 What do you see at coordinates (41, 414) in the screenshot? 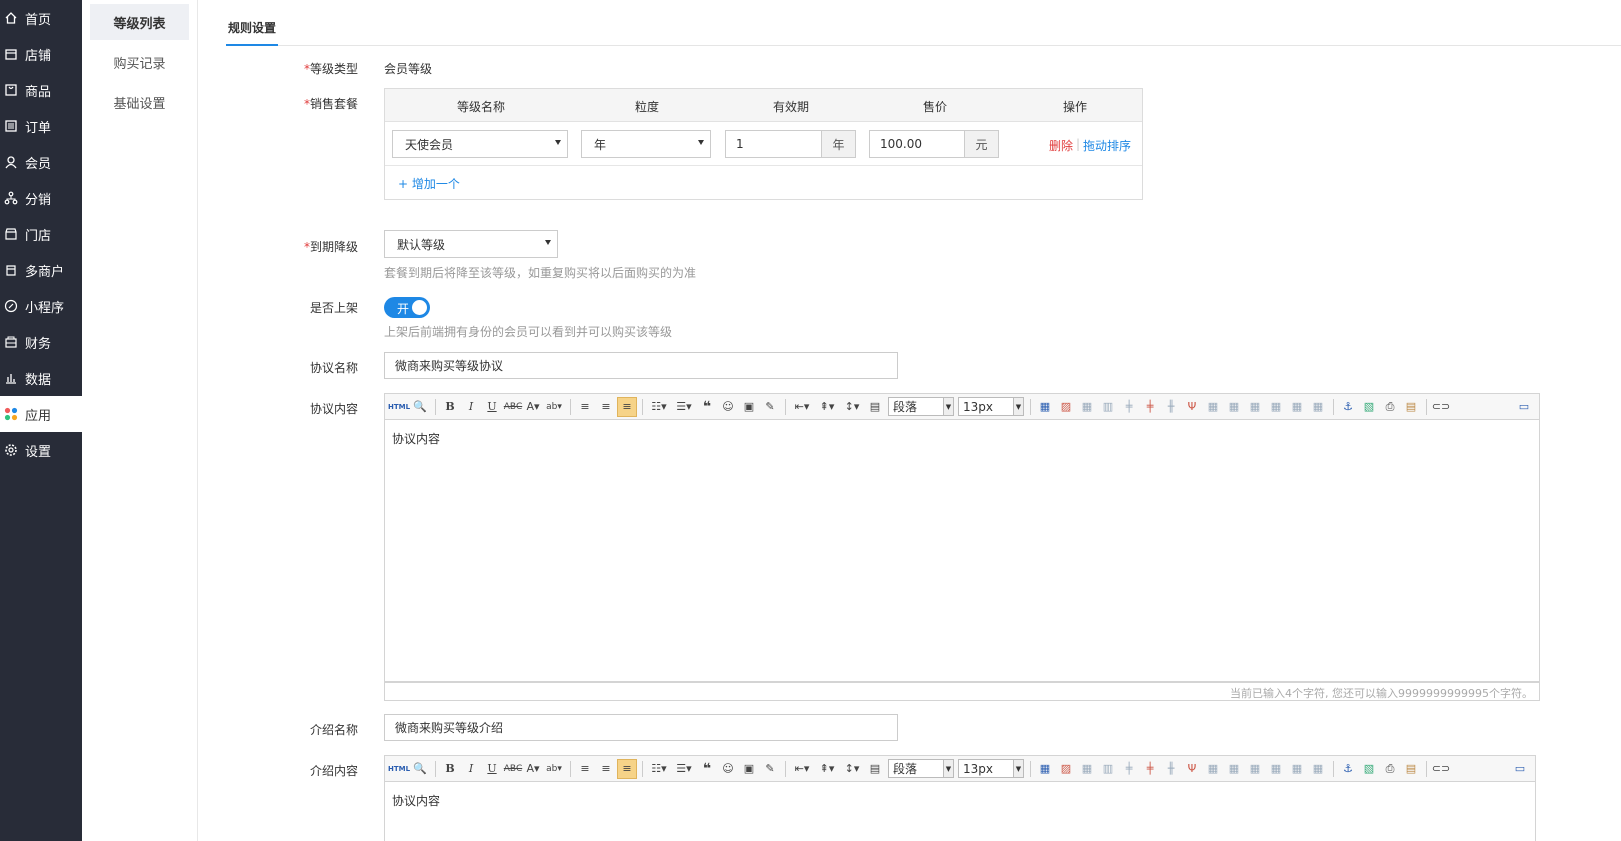
I see `nav-item-apps: 应用` at bounding box center [41, 414].